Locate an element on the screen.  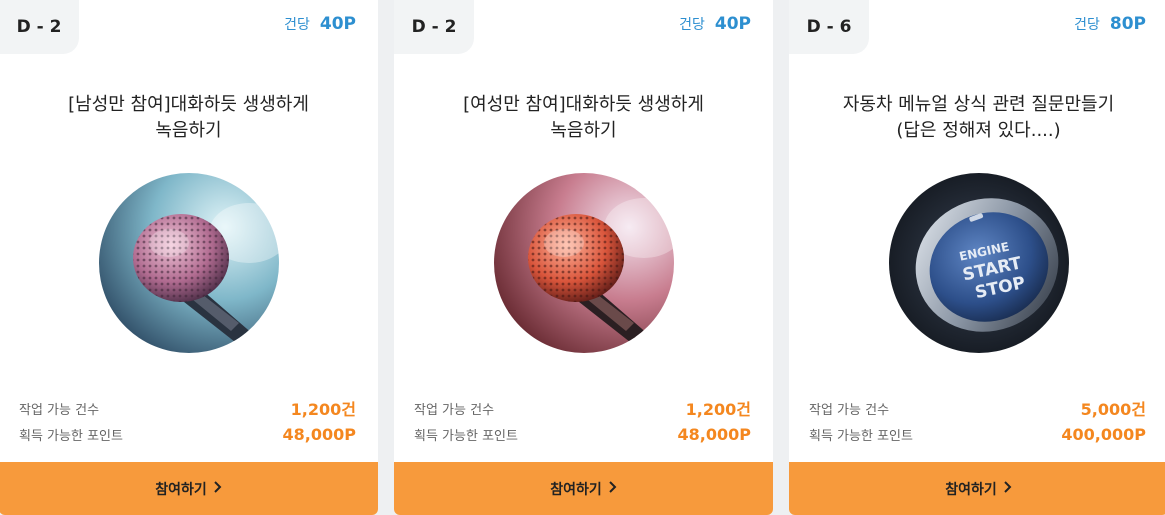
available-count-value: 5,000건 is located at coordinates (1113, 409).